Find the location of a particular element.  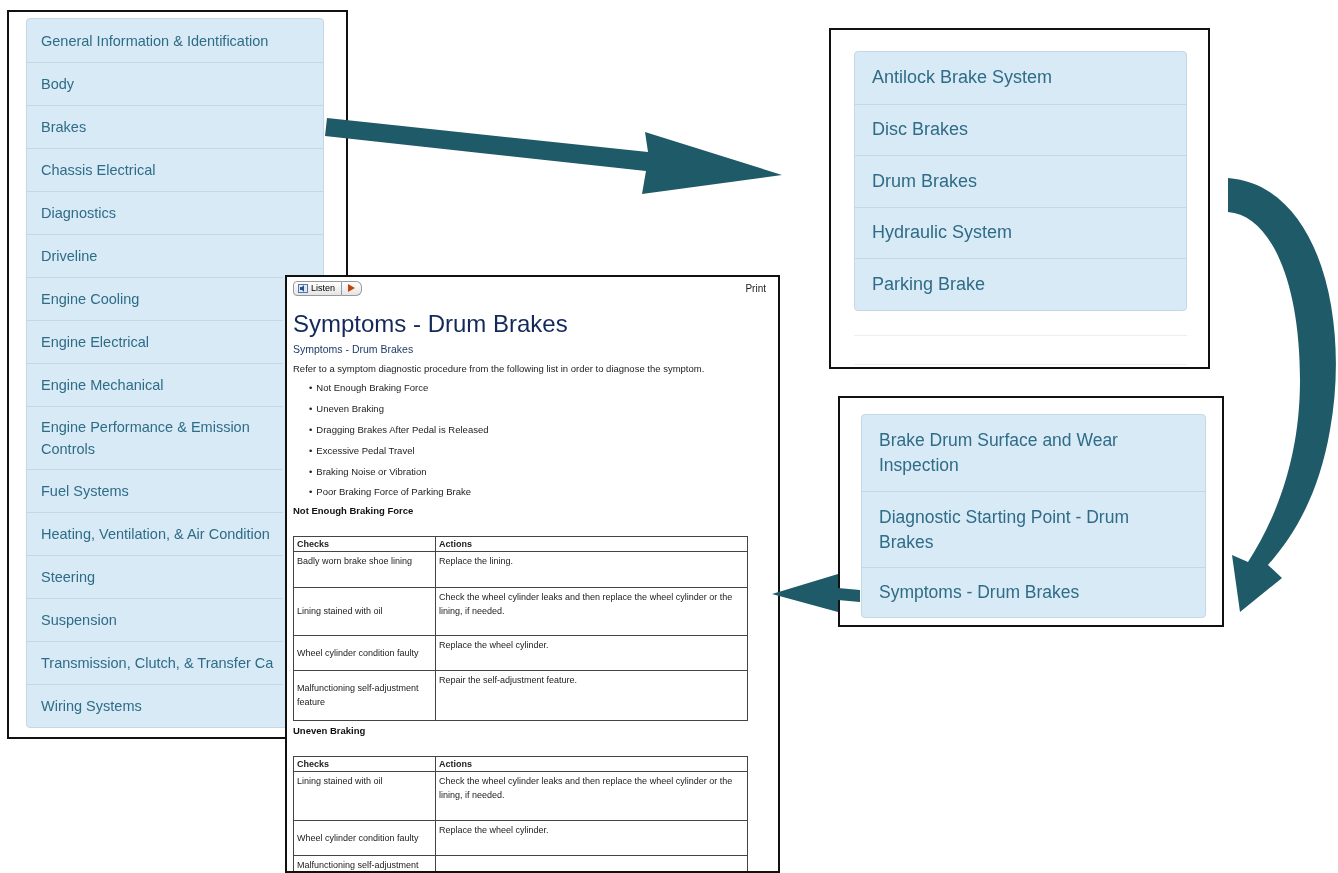

play-button is located at coordinates (352, 288).